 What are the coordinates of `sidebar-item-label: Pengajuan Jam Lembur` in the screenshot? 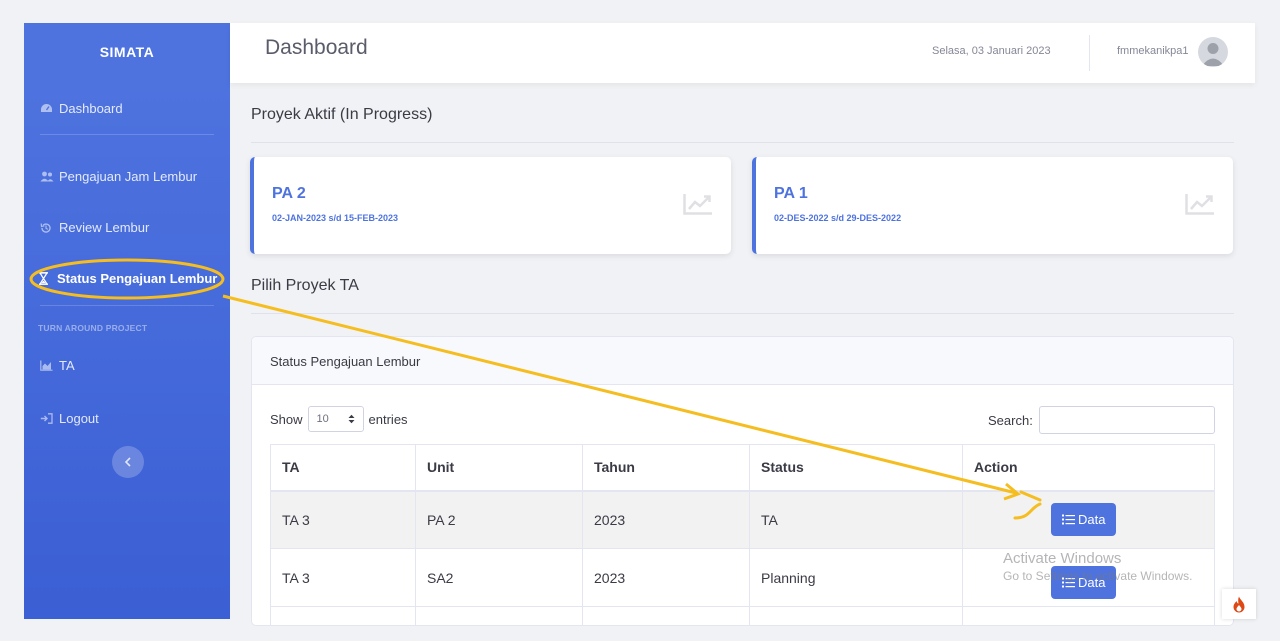 It's located at (128, 176).